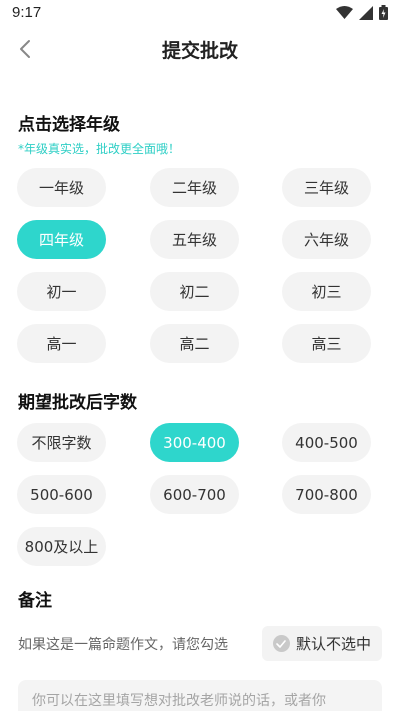 The height and width of the screenshot is (711, 400). What do you see at coordinates (77, 403) in the screenshot?
I see `word-count-section-title: 期望批改后字数` at bounding box center [77, 403].